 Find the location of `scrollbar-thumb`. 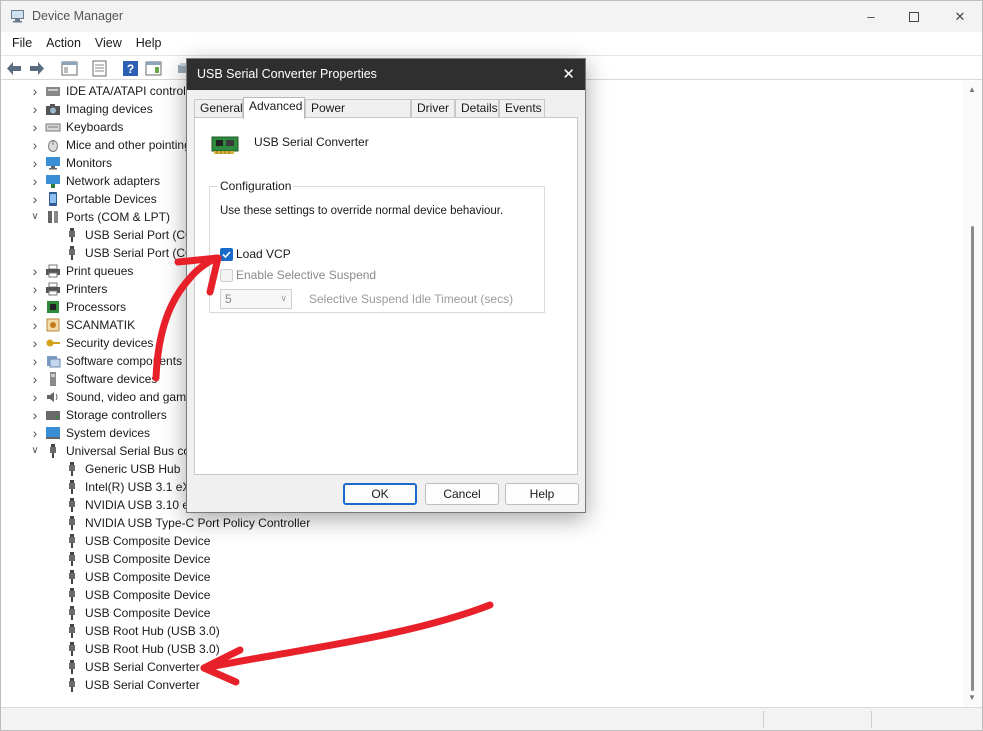

scrollbar-thumb is located at coordinates (972, 458).